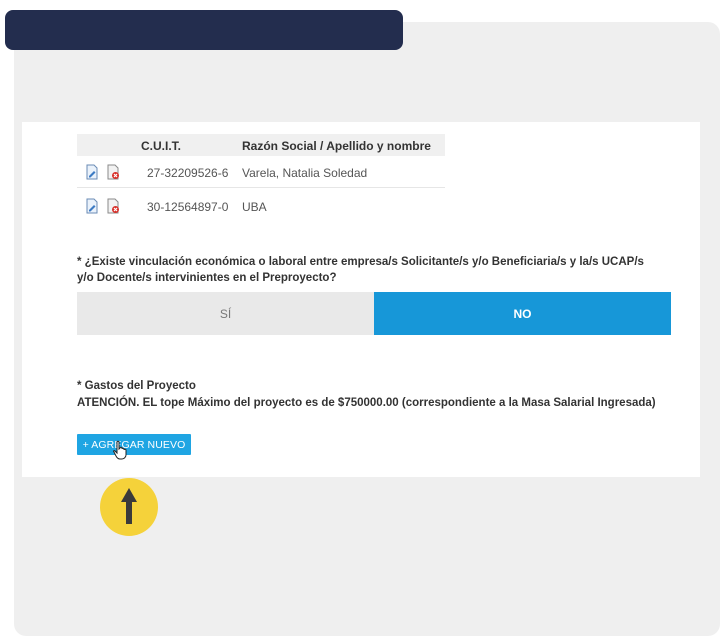 This screenshot has width=720, height=637. Describe the element at coordinates (136, 386) in the screenshot. I see `gastos-title: * Gastos del Proyecto` at that location.